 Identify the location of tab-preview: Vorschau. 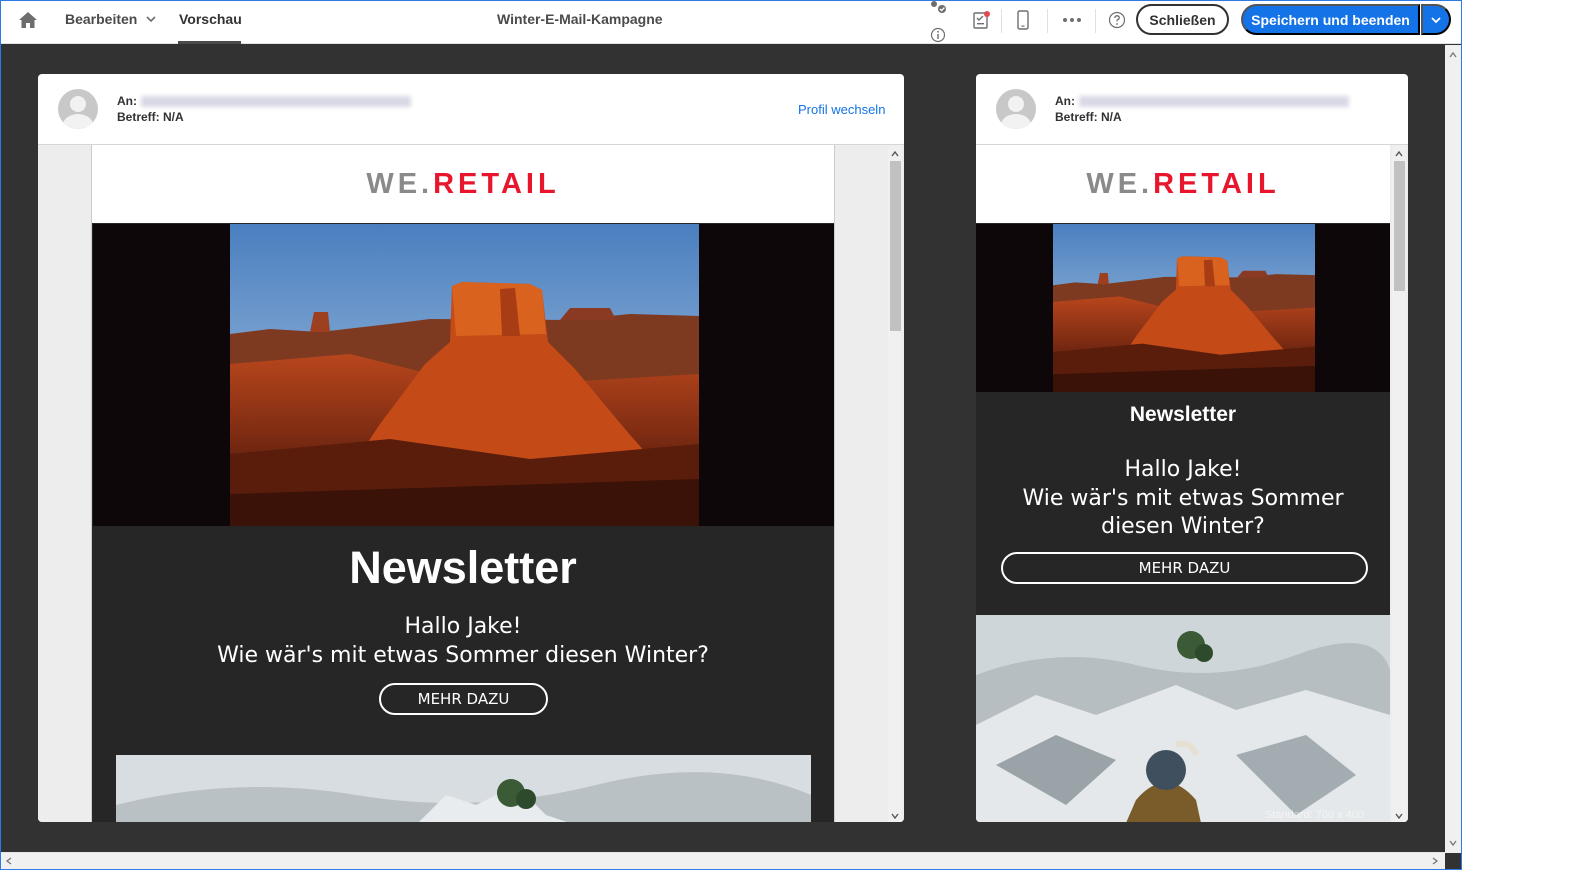
(210, 19).